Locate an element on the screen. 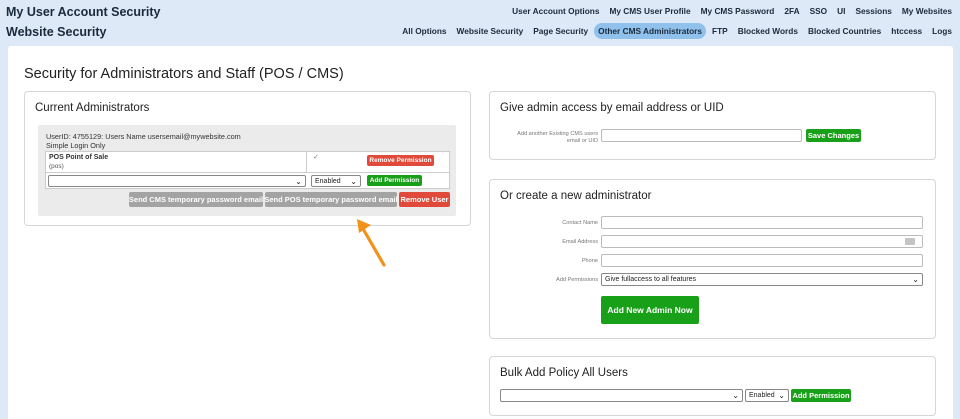  nav-all-options: All Options is located at coordinates (424, 31).